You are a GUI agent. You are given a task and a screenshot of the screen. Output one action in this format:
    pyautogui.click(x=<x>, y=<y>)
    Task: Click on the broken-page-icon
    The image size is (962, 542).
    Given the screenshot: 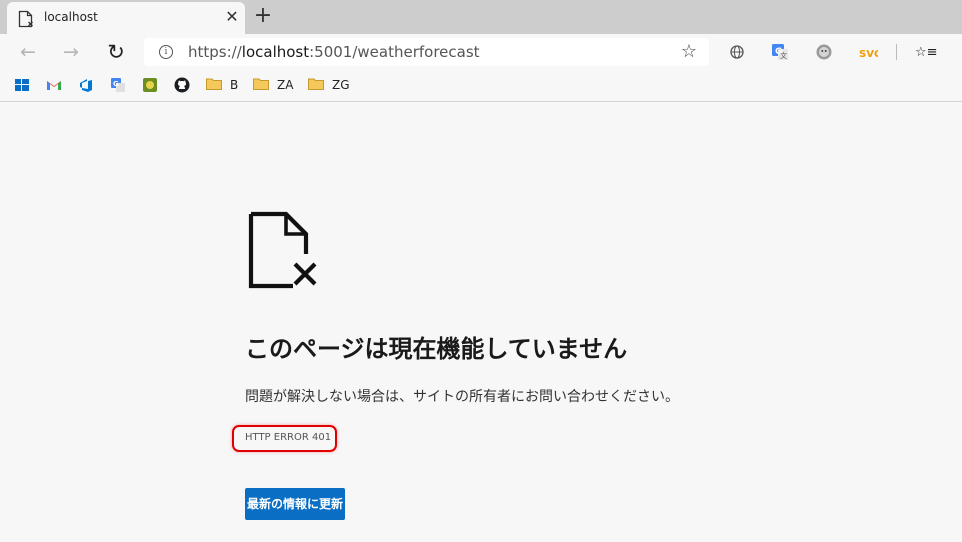 What is the action you would take?
    pyautogui.click(x=282, y=250)
    